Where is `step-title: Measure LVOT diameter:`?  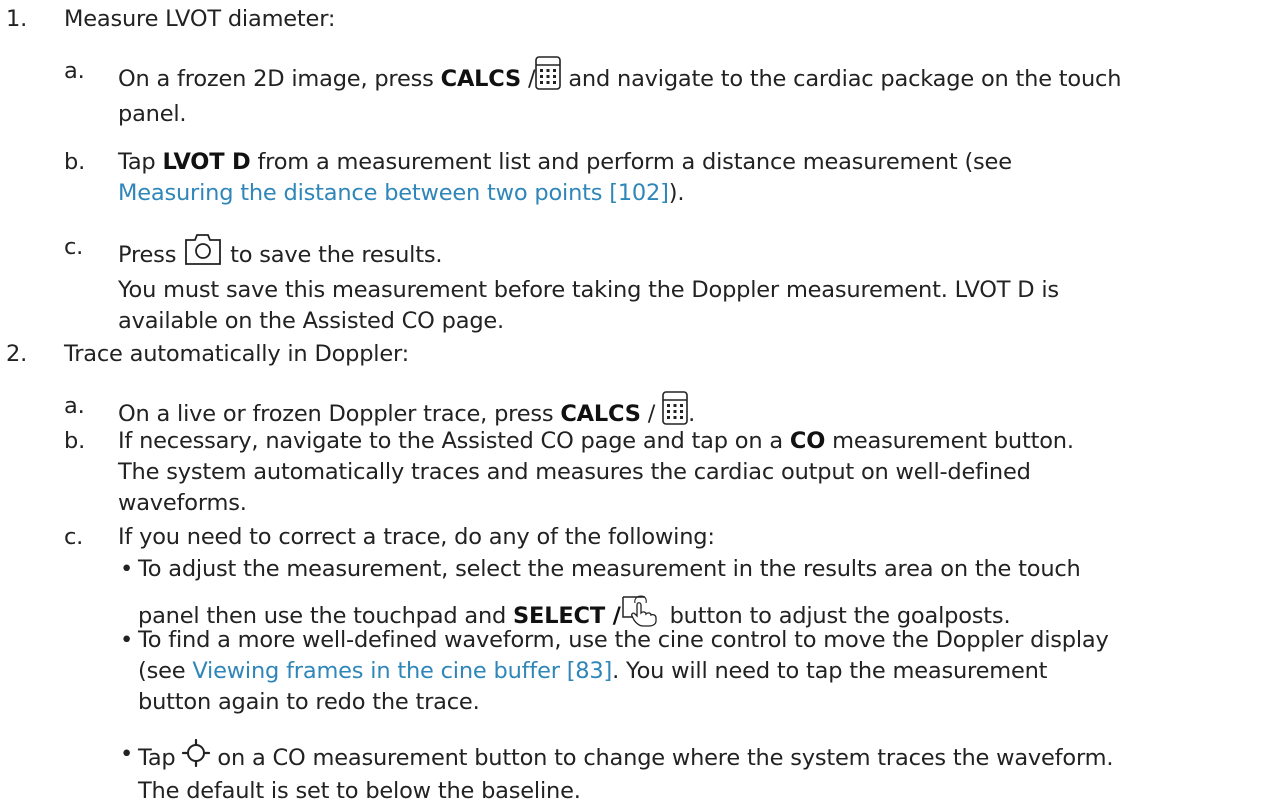
step-title: Measure LVOT diameter: is located at coordinates (200, 19).